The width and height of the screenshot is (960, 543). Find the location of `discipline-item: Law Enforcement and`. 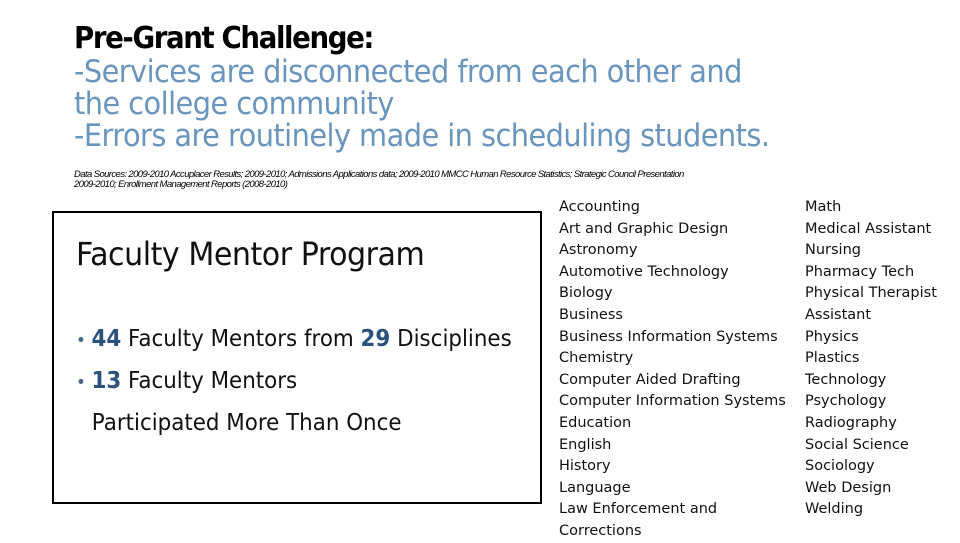

discipline-item: Law Enforcement and is located at coordinates (638, 509).